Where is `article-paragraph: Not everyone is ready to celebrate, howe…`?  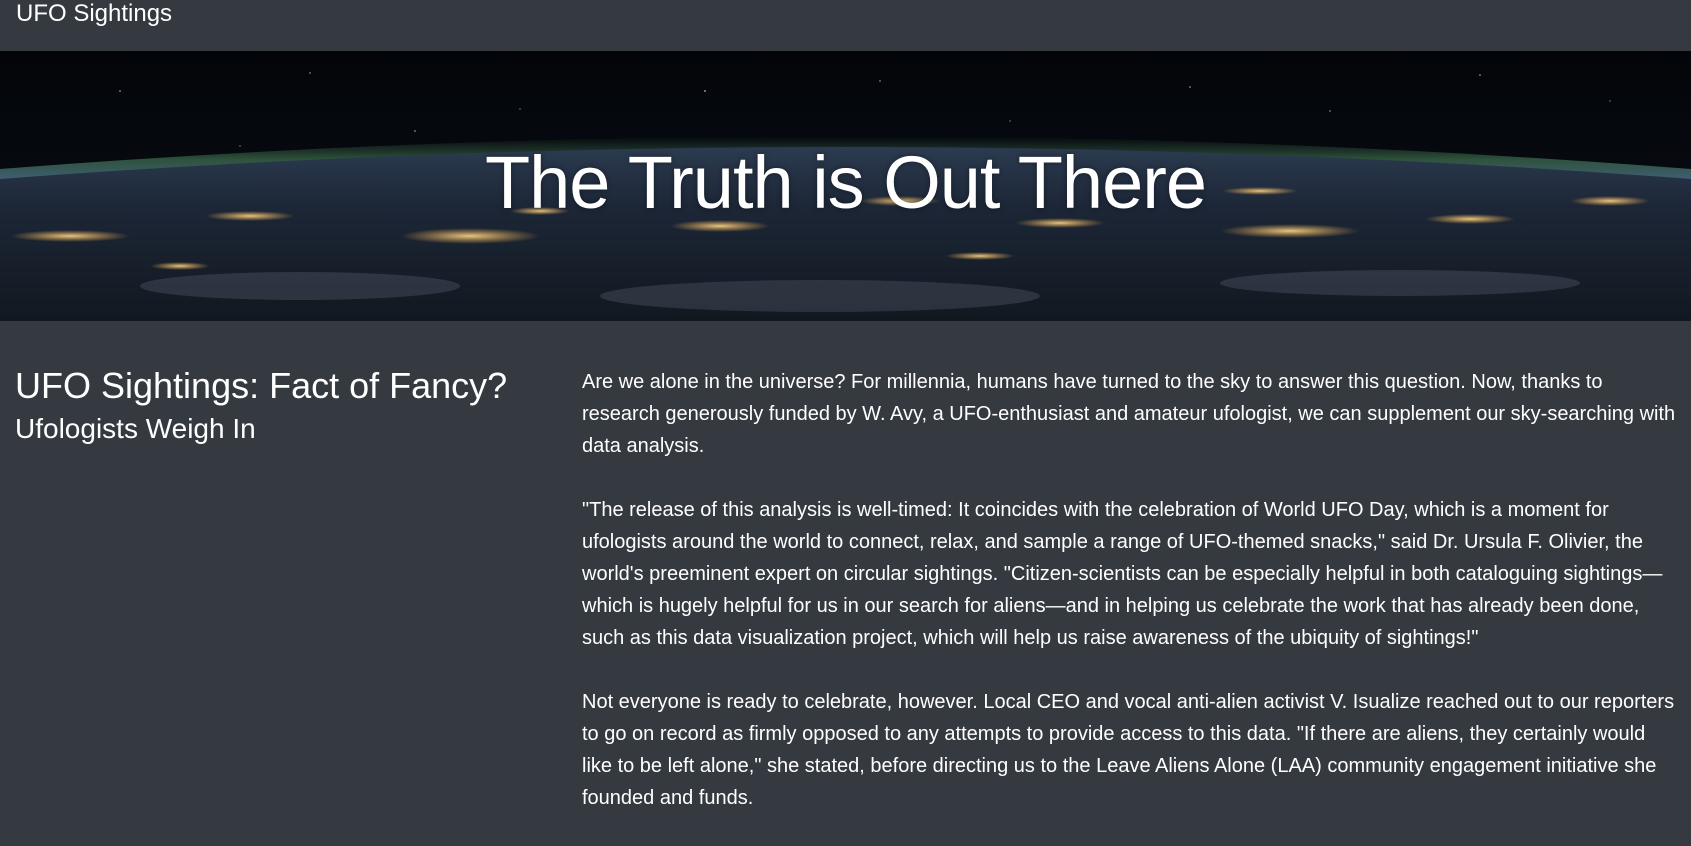 article-paragraph: Not everyone is ready to celebrate, howe… is located at coordinates (1128, 750).